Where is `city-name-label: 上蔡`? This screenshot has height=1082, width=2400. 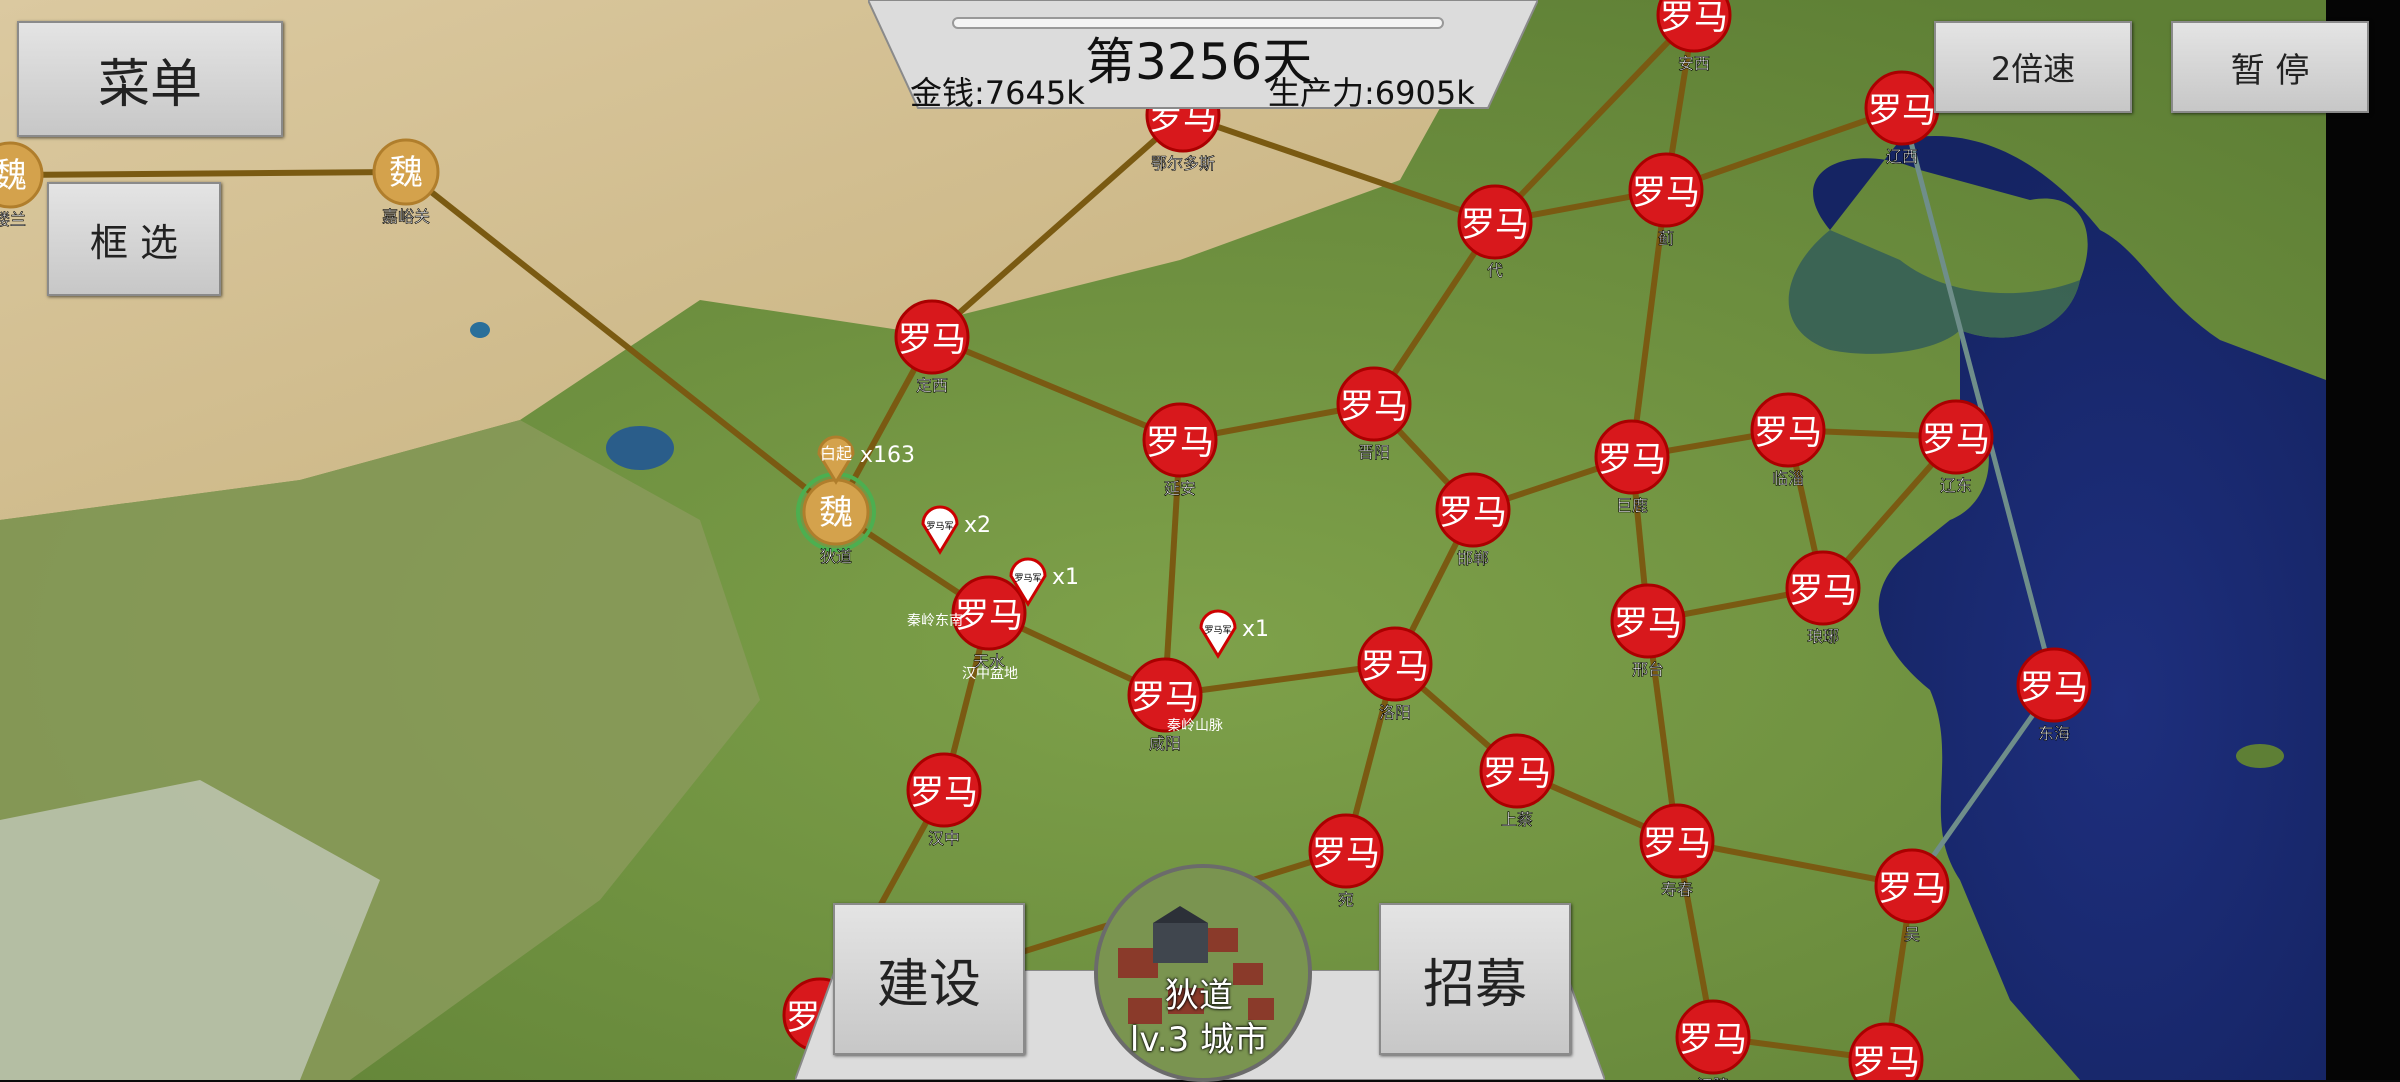 city-name-label: 上蔡 is located at coordinates (1517, 819).